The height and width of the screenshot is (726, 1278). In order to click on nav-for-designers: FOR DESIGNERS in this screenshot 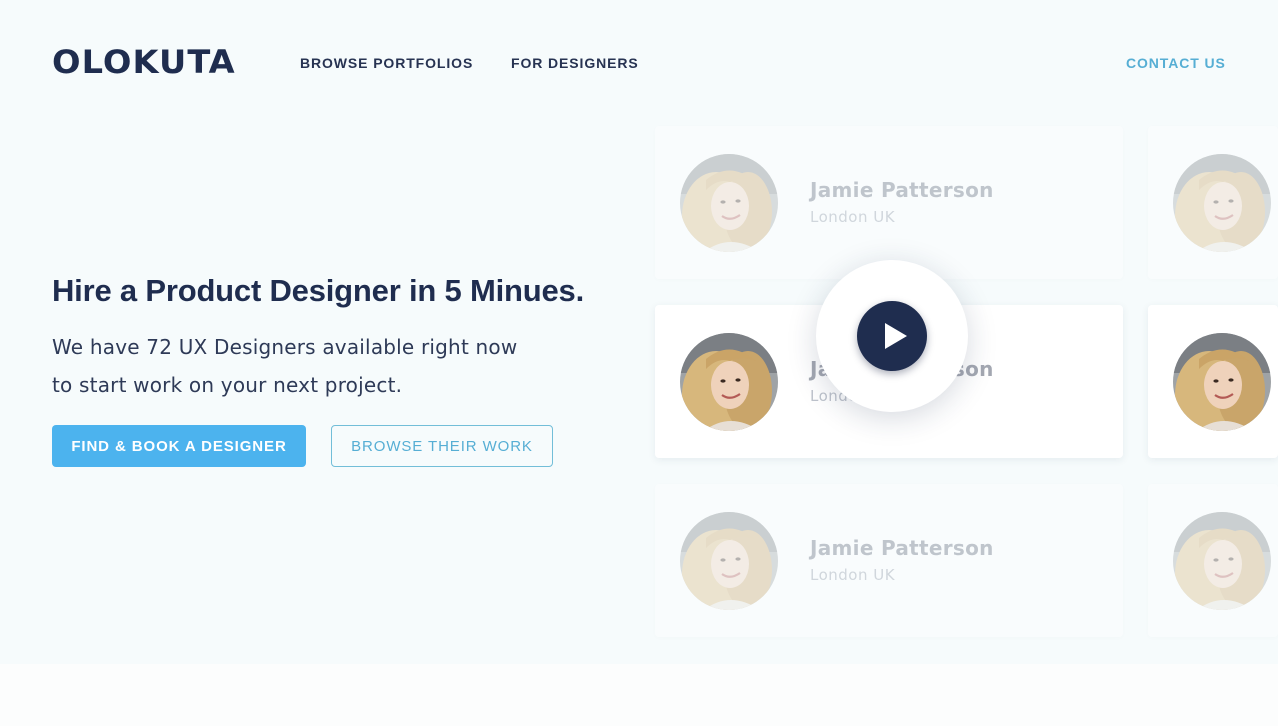, I will do `click(575, 63)`.